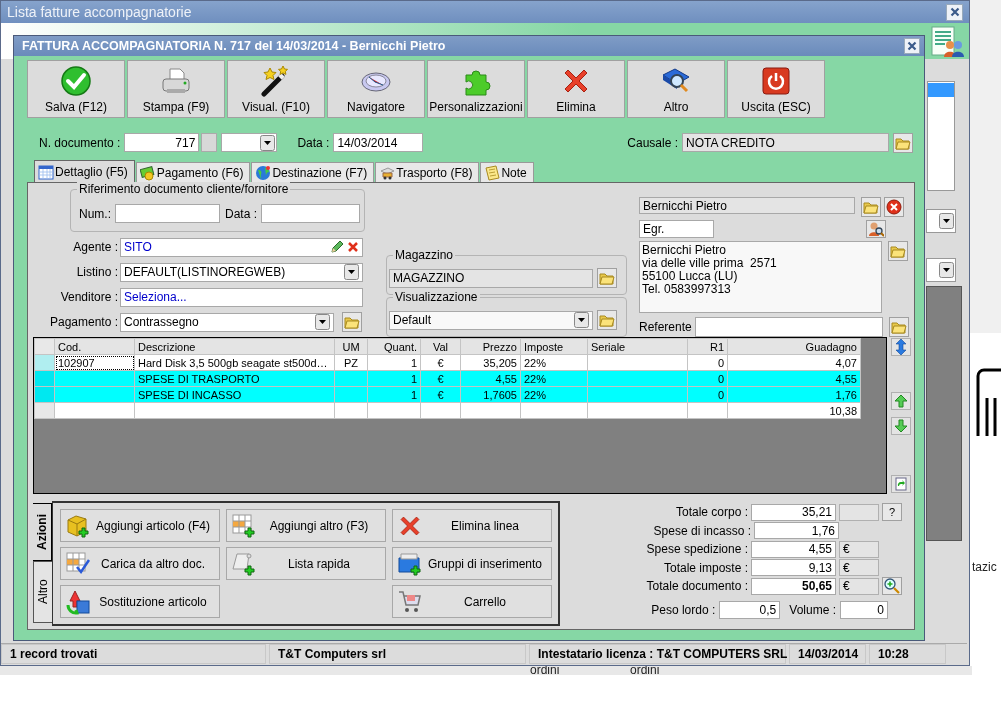 This screenshot has height=719, width=1001. Describe the element at coordinates (491, 278) in the screenshot. I see `warehouse-field: MAGAZZINO` at that location.